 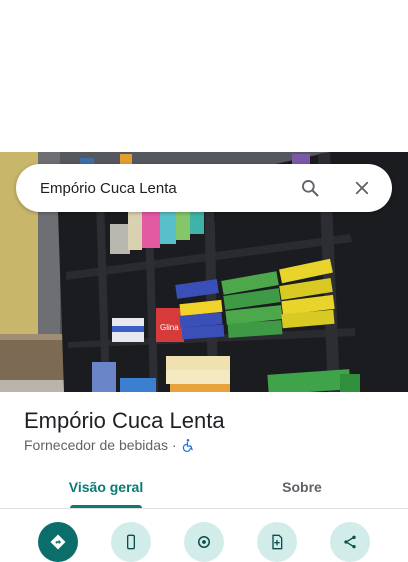 What do you see at coordinates (96, 445) in the screenshot?
I see `place-category: Fornecedor de bebidas` at bounding box center [96, 445].